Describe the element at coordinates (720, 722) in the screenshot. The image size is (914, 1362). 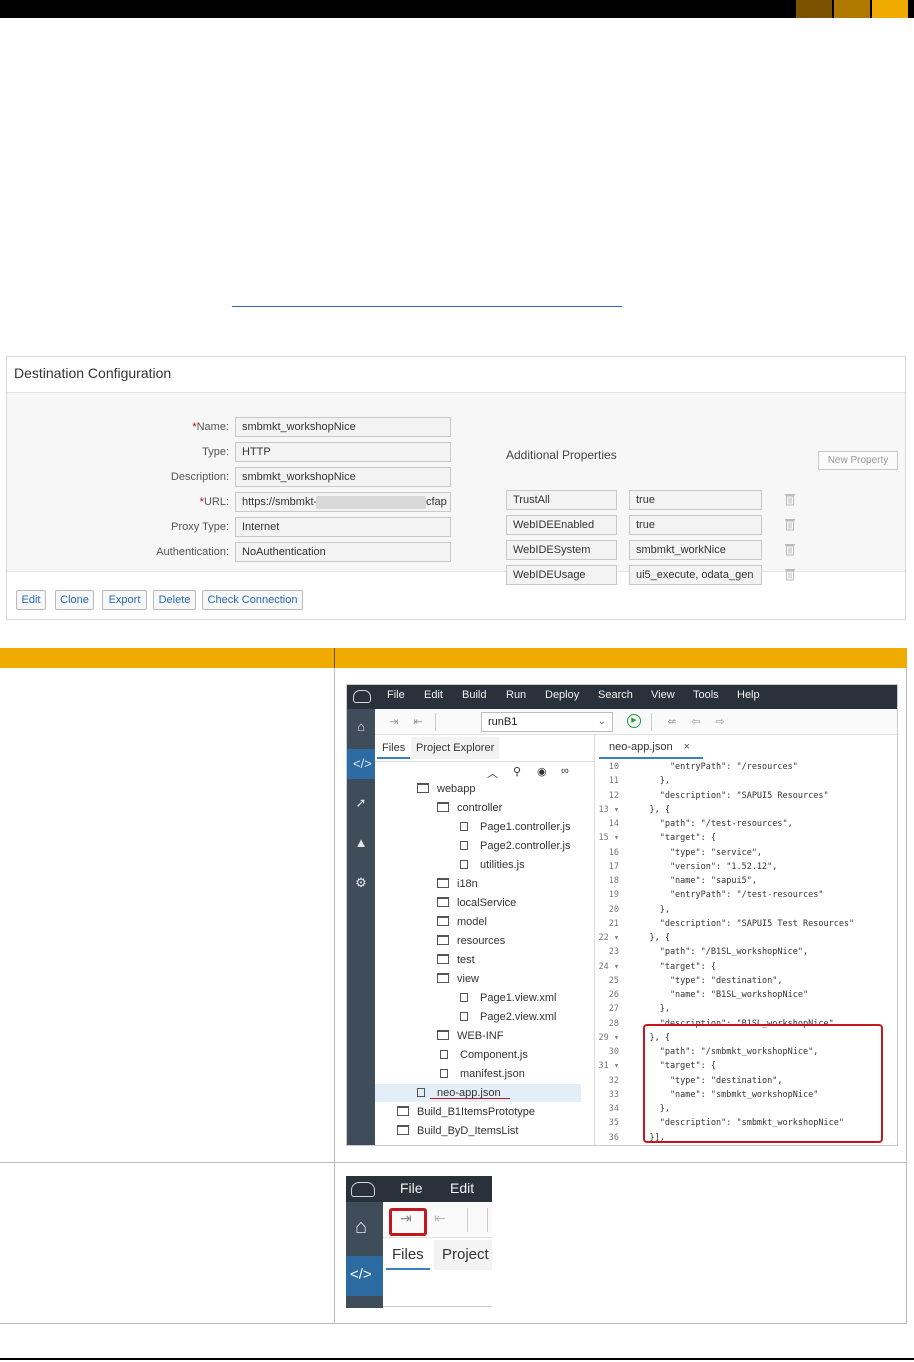
I see `forward-icon: ⇨` at that location.